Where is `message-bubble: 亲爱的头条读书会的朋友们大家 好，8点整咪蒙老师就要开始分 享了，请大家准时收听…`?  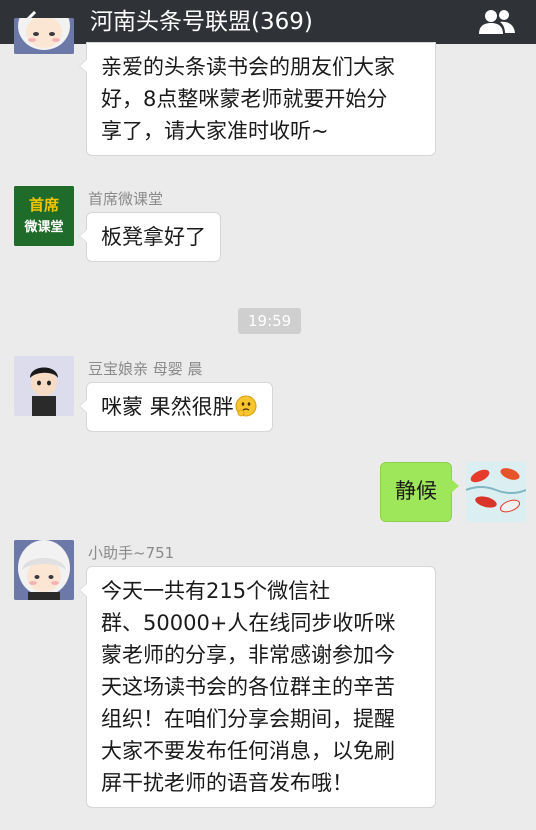
message-bubble: 亲爱的头条读书会的朋友们大家 好，8点整咪蒙老师就要开始分 享了，请大家准时收听… is located at coordinates (257, 99).